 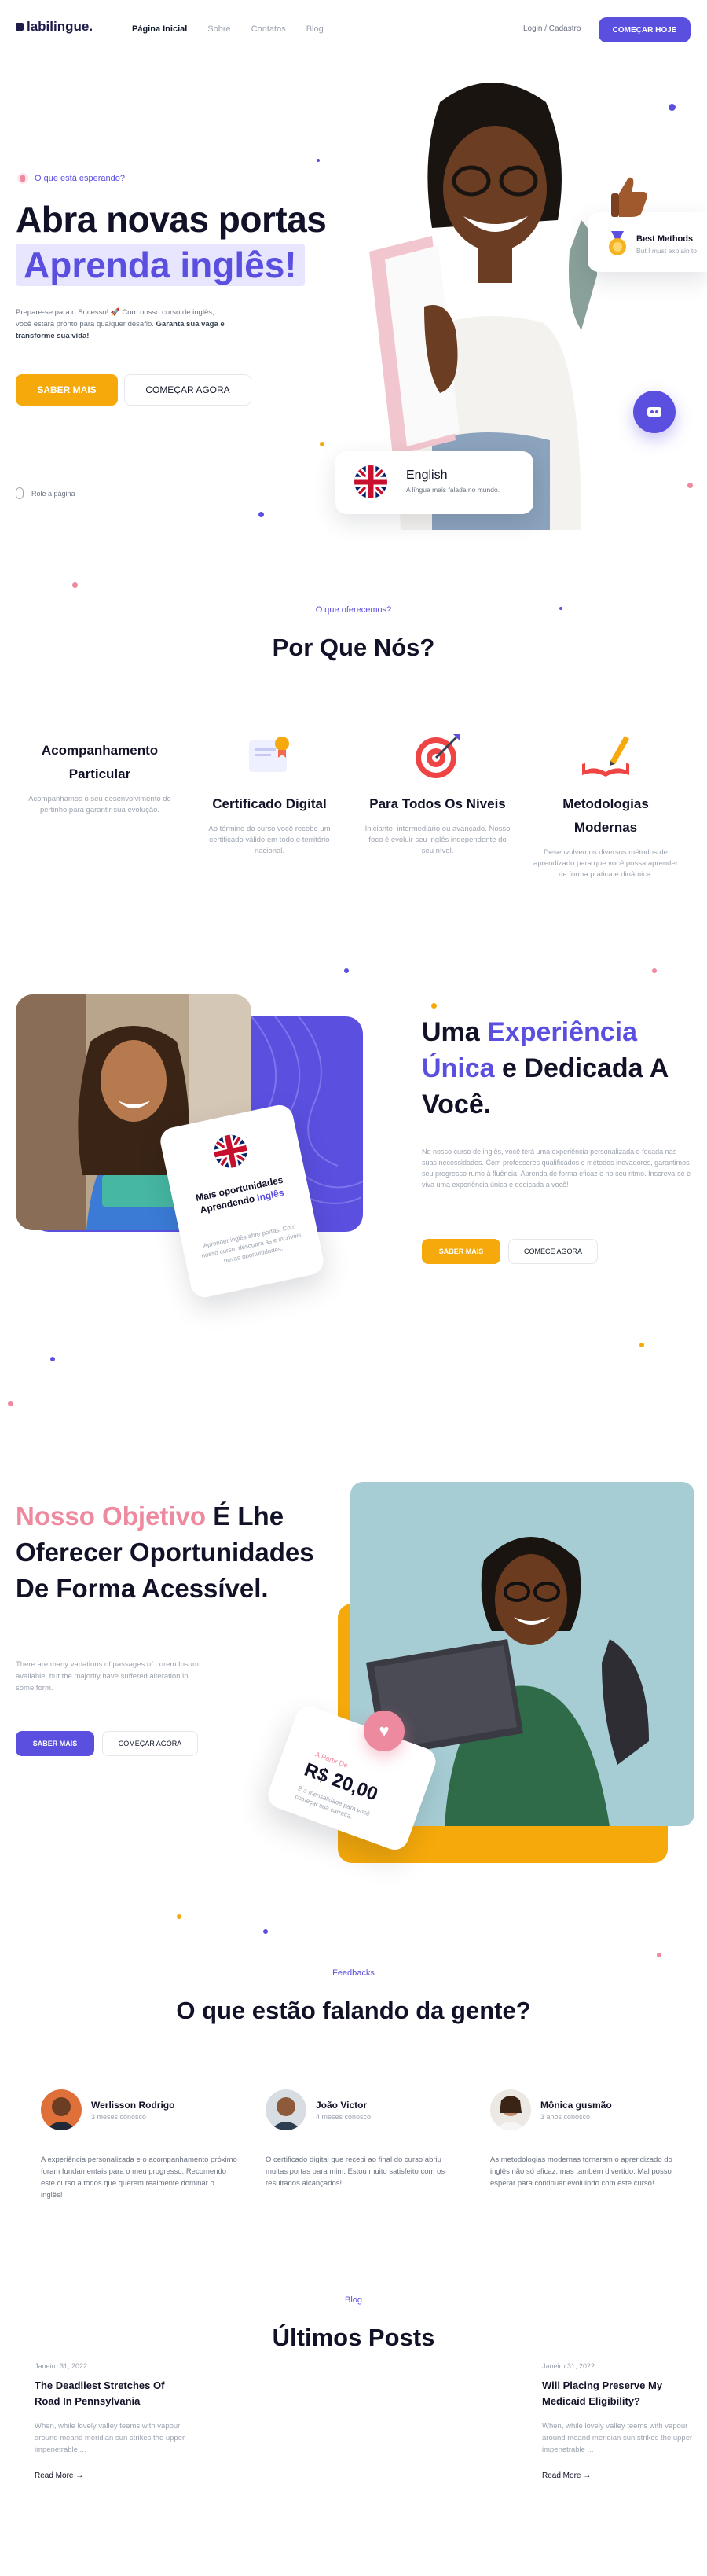 I want to click on testimonial-since: 3 anos conosco, so click(x=565, y=2116).